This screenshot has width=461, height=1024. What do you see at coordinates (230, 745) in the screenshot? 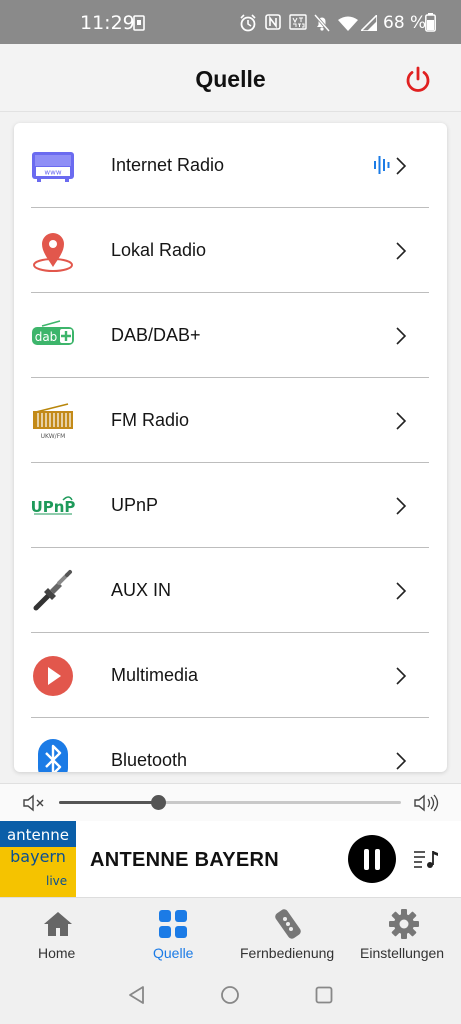
I see `source-bluetooth: Bluetooth` at bounding box center [230, 745].